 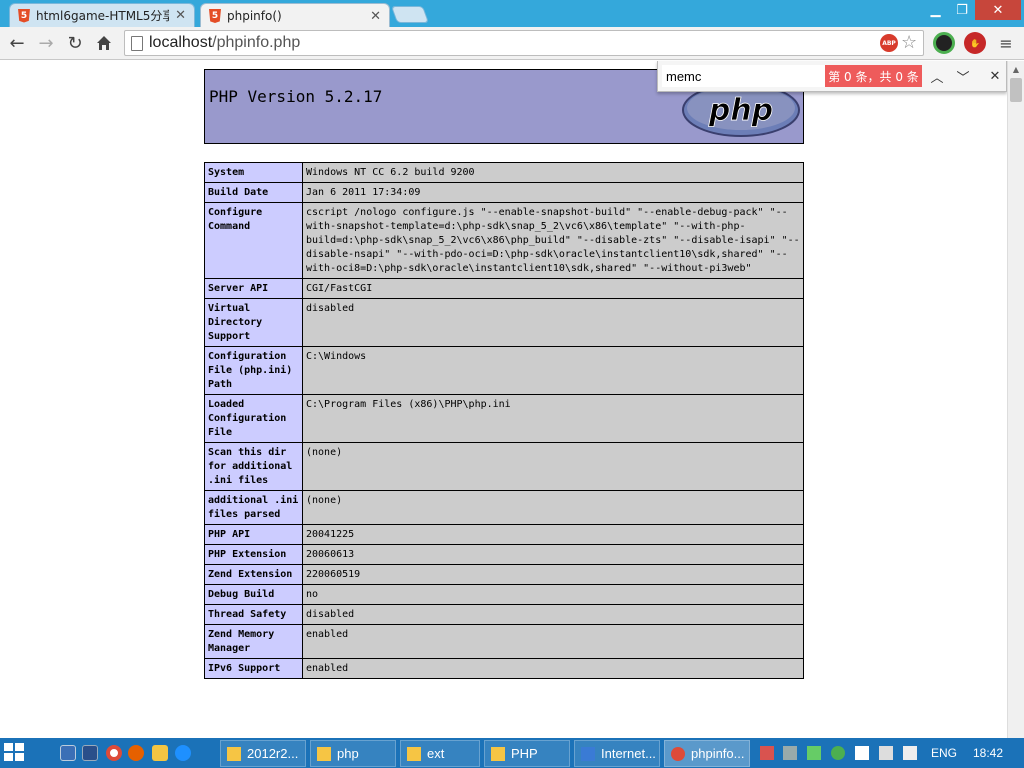 What do you see at coordinates (15, 753) in the screenshot?
I see `start-button` at bounding box center [15, 753].